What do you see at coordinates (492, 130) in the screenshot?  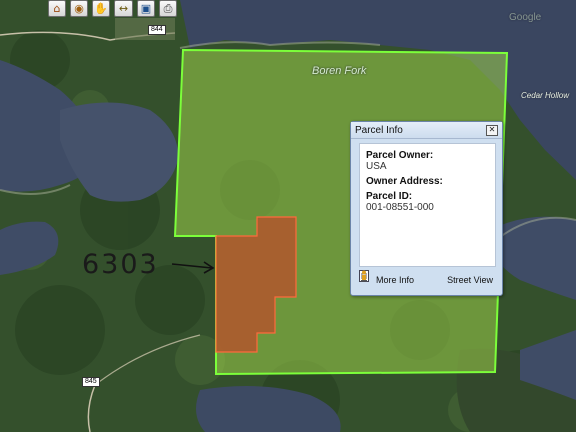 I see `close-icon: ✕` at bounding box center [492, 130].